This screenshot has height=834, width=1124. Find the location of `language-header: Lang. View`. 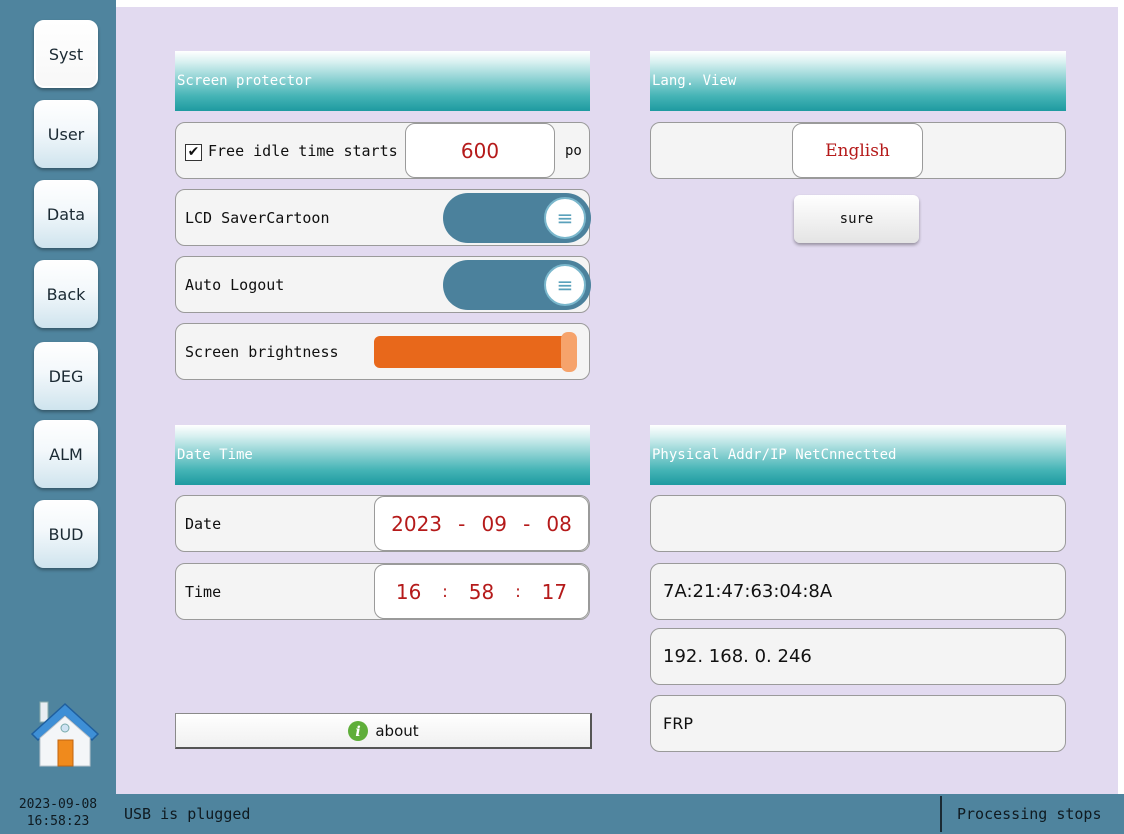

language-header: Lang. View is located at coordinates (858, 81).